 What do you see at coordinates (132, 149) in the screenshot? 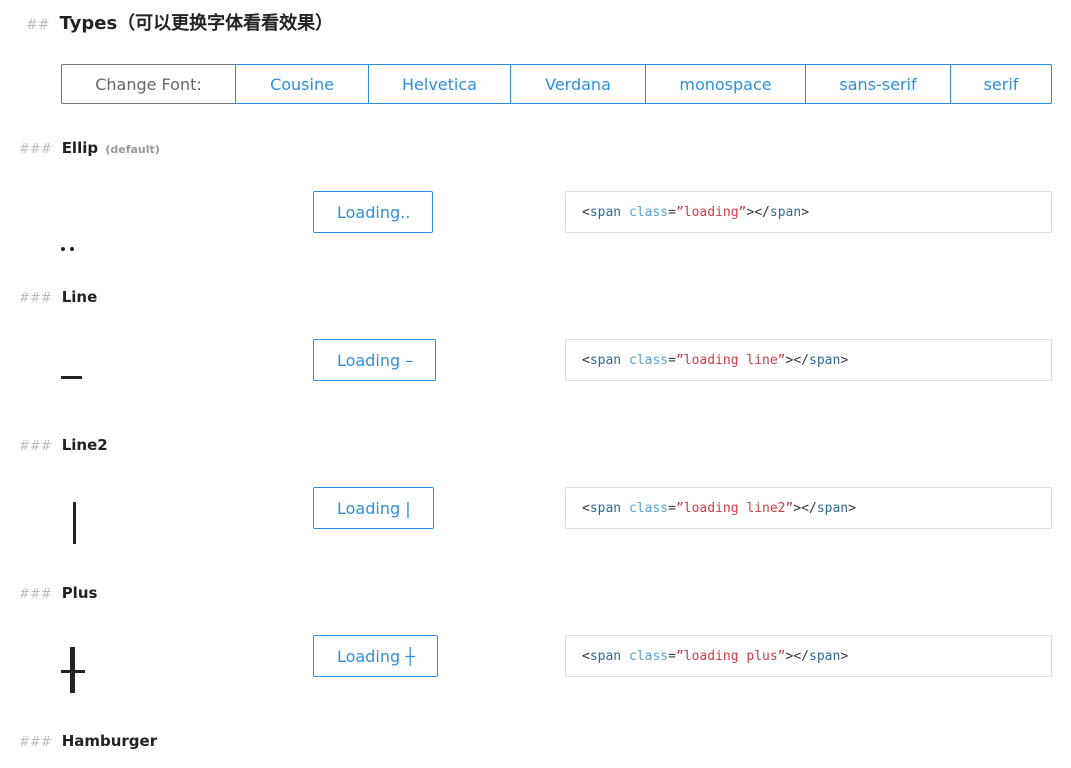
I see `section-note: (default)` at bounding box center [132, 149].